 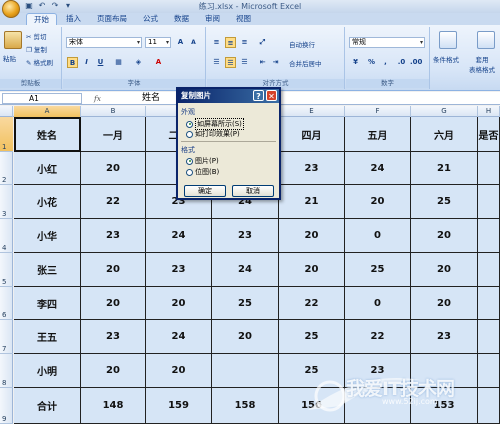 What do you see at coordinates (36, 36) in the screenshot?
I see `cut-button: ✂ 剪切` at bounding box center [36, 36].